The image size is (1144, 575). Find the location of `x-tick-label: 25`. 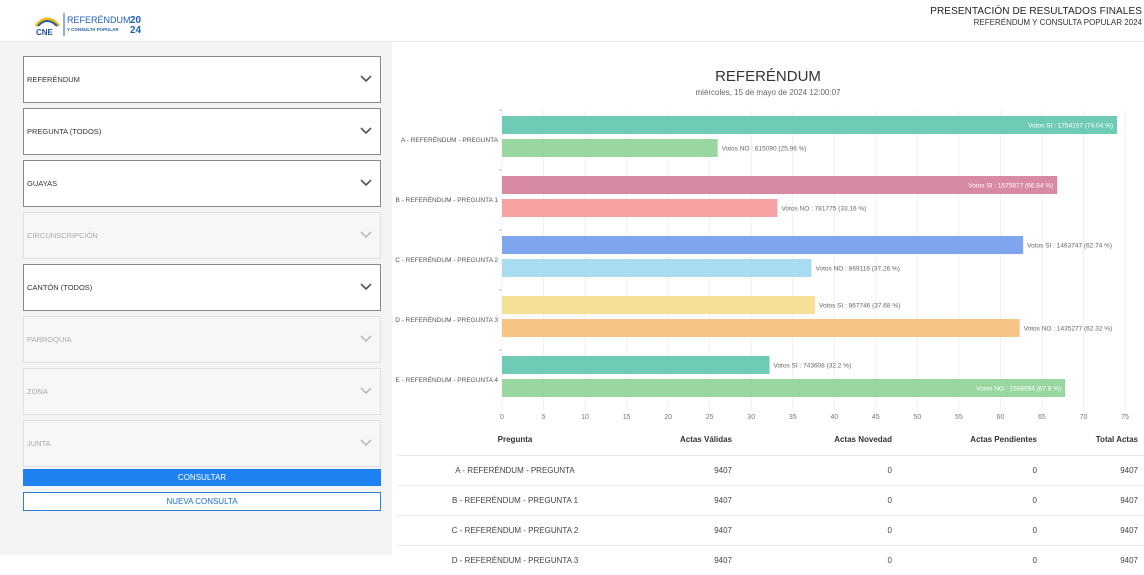

x-tick-label: 25 is located at coordinates (710, 417).